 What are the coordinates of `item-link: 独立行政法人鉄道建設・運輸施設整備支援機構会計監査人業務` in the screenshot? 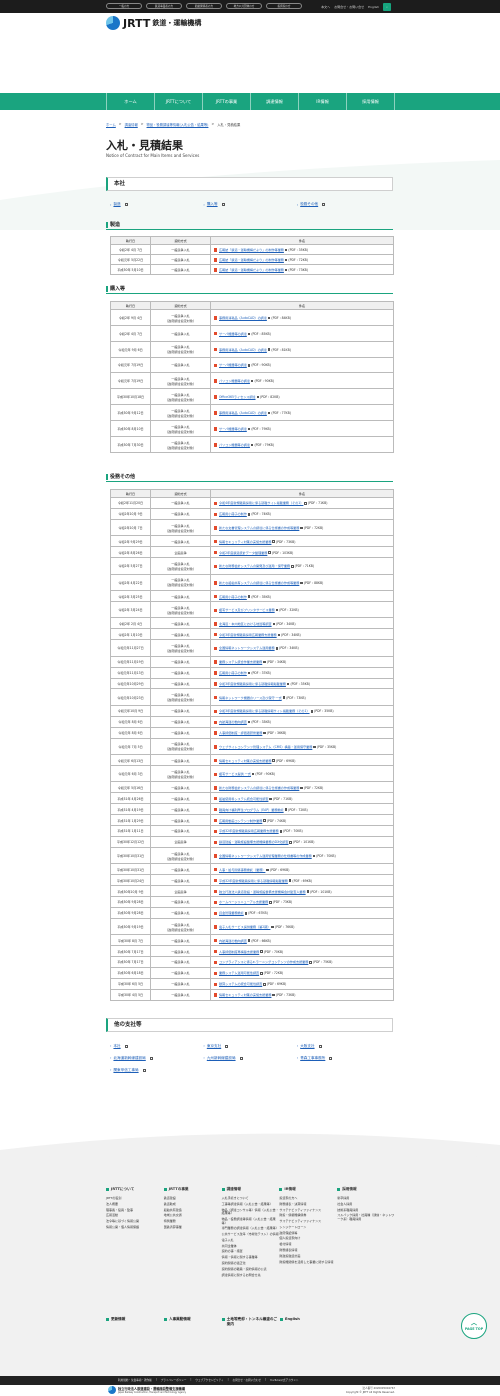 It's located at (262, 892).